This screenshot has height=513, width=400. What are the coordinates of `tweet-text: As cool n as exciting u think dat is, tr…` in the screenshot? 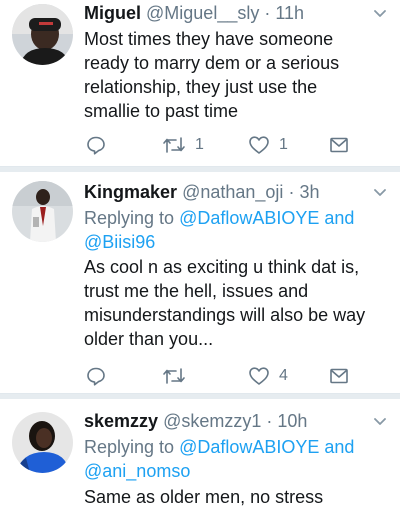 It's located at (236, 303).